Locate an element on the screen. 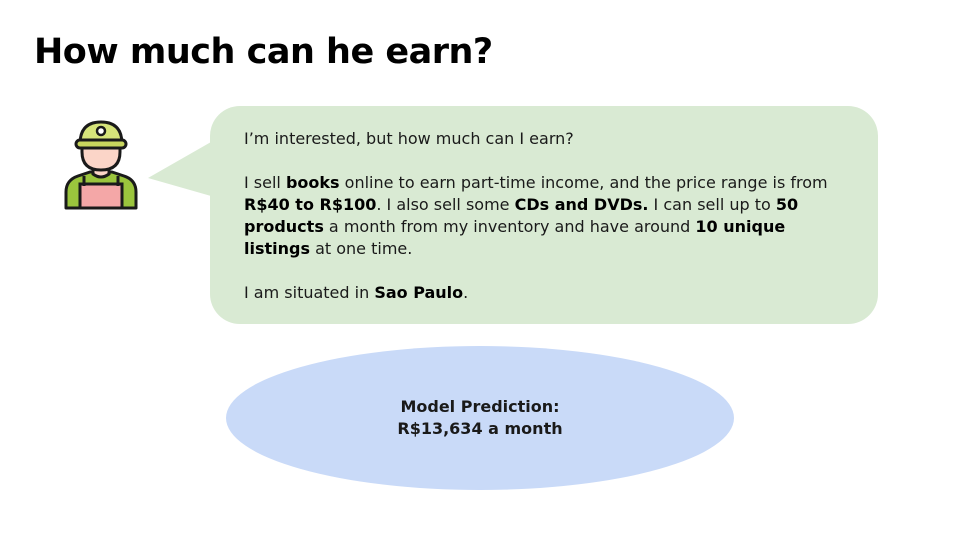  price-range: R$40 to R$100 is located at coordinates (310, 204).